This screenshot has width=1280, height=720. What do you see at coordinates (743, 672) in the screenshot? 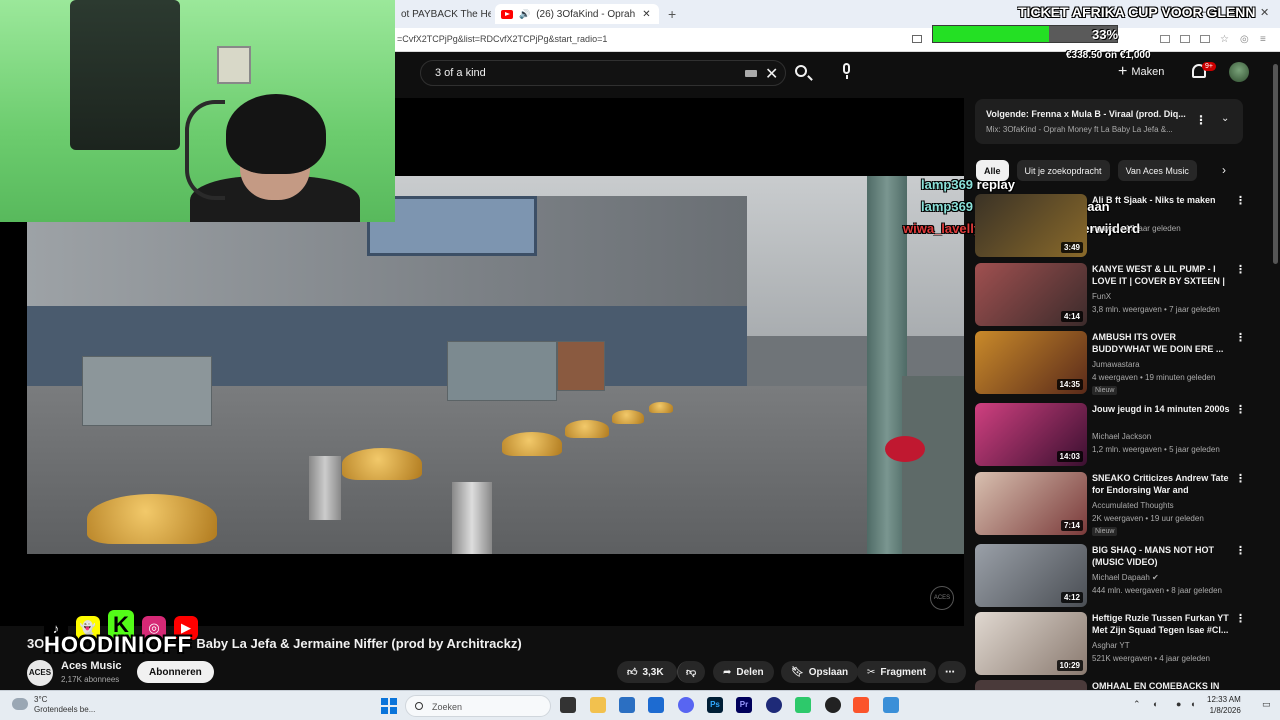
I see `share-button: ➦ Delen` at bounding box center [743, 672].